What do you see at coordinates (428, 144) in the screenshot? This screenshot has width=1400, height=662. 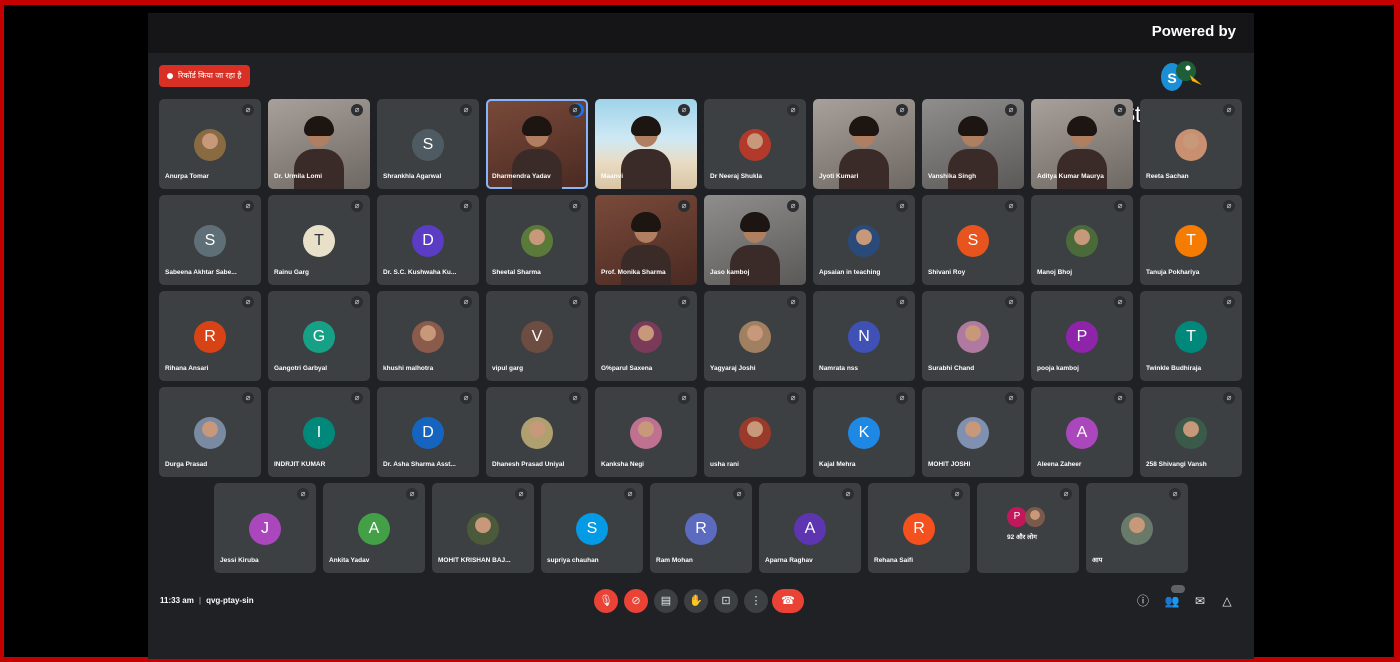 I see `participant-tile: S ⌀ Shrankhla Agarwal` at bounding box center [428, 144].